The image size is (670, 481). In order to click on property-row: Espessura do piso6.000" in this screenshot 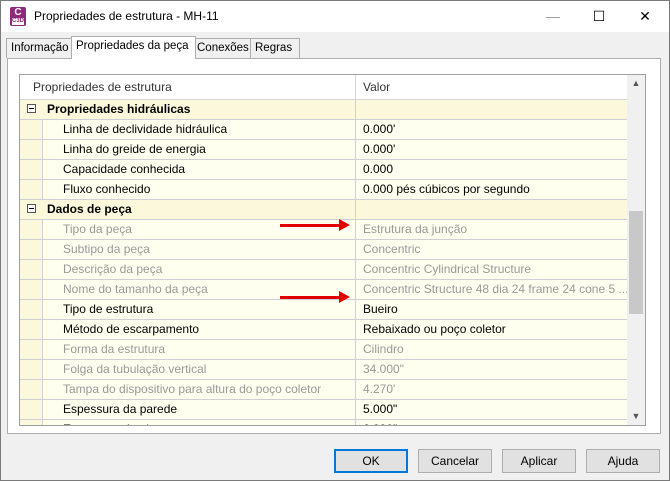, I will do `click(323, 422)`.